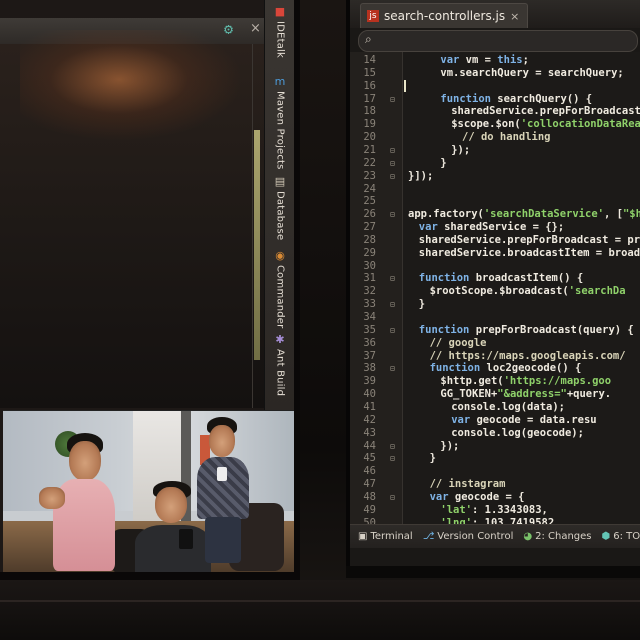 This screenshot has height=640, width=640. Describe the element at coordinates (369, 406) in the screenshot. I see `line-number: 41` at that location.